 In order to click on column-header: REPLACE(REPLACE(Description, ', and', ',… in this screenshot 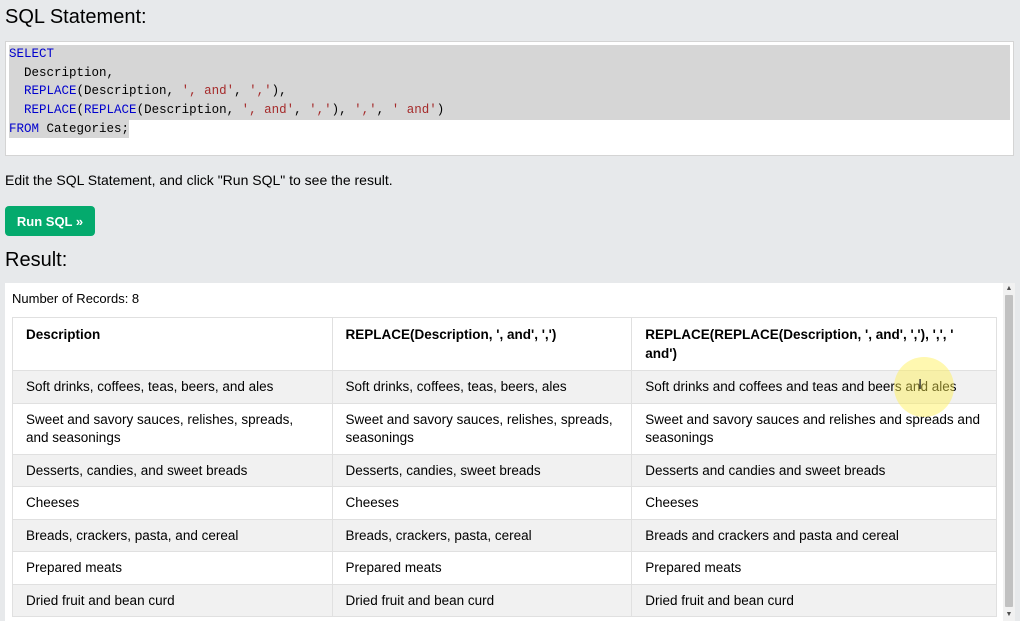, I will do `click(814, 344)`.